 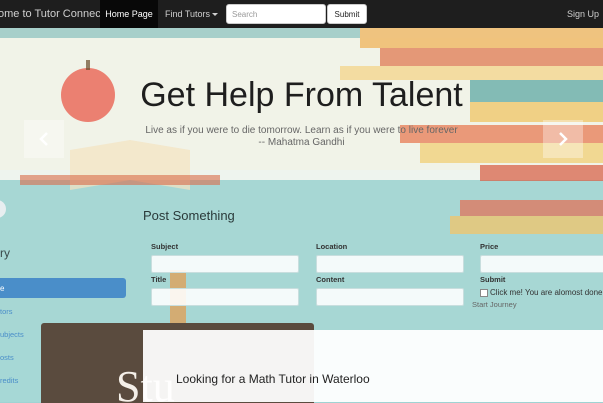 What do you see at coordinates (390, 264) in the screenshot?
I see `location-field` at bounding box center [390, 264].